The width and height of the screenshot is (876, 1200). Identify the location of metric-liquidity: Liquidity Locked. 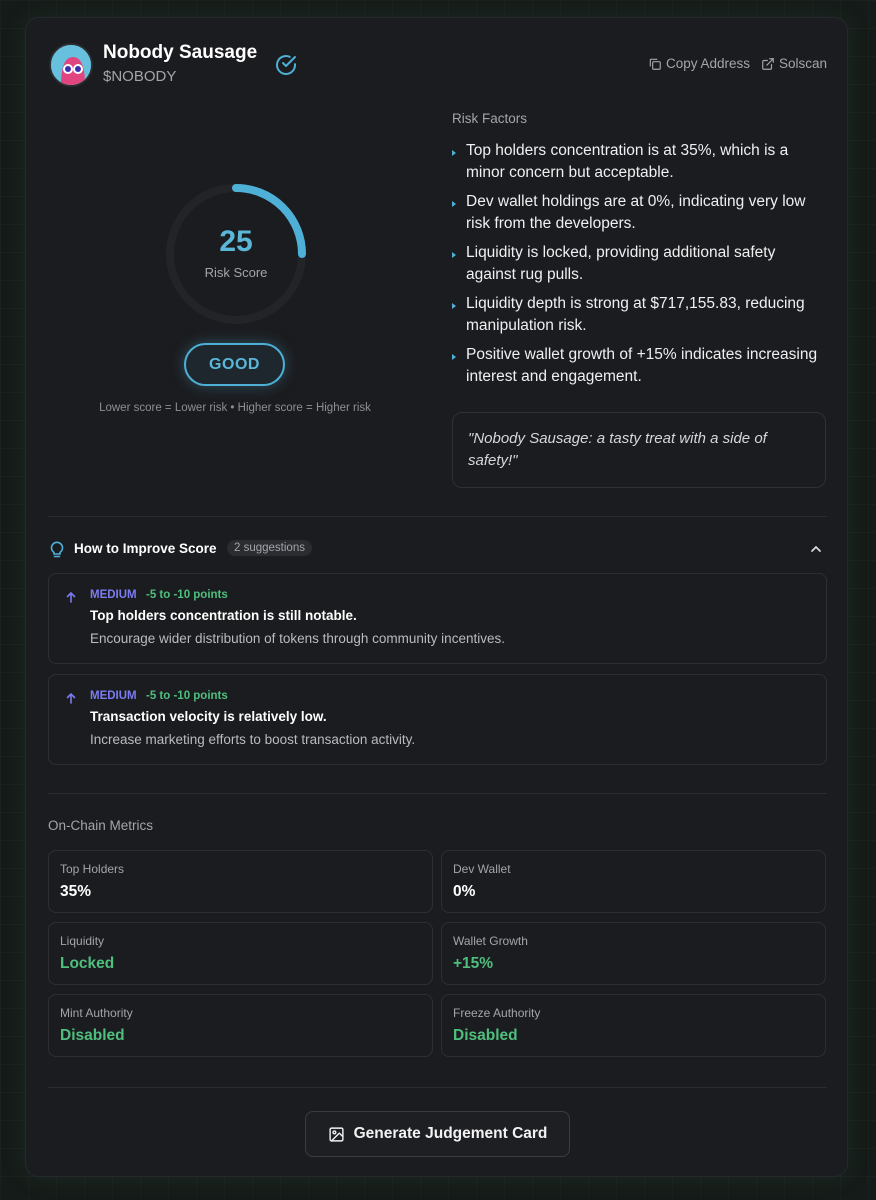
(240, 953).